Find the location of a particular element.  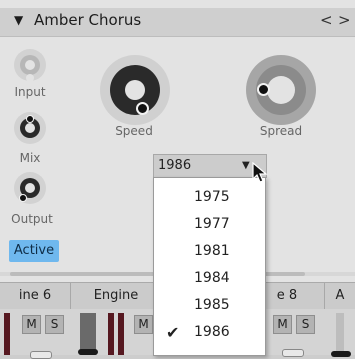

plugin-title-bar: ▼ Amber Chorus < > is located at coordinates (177, 22).